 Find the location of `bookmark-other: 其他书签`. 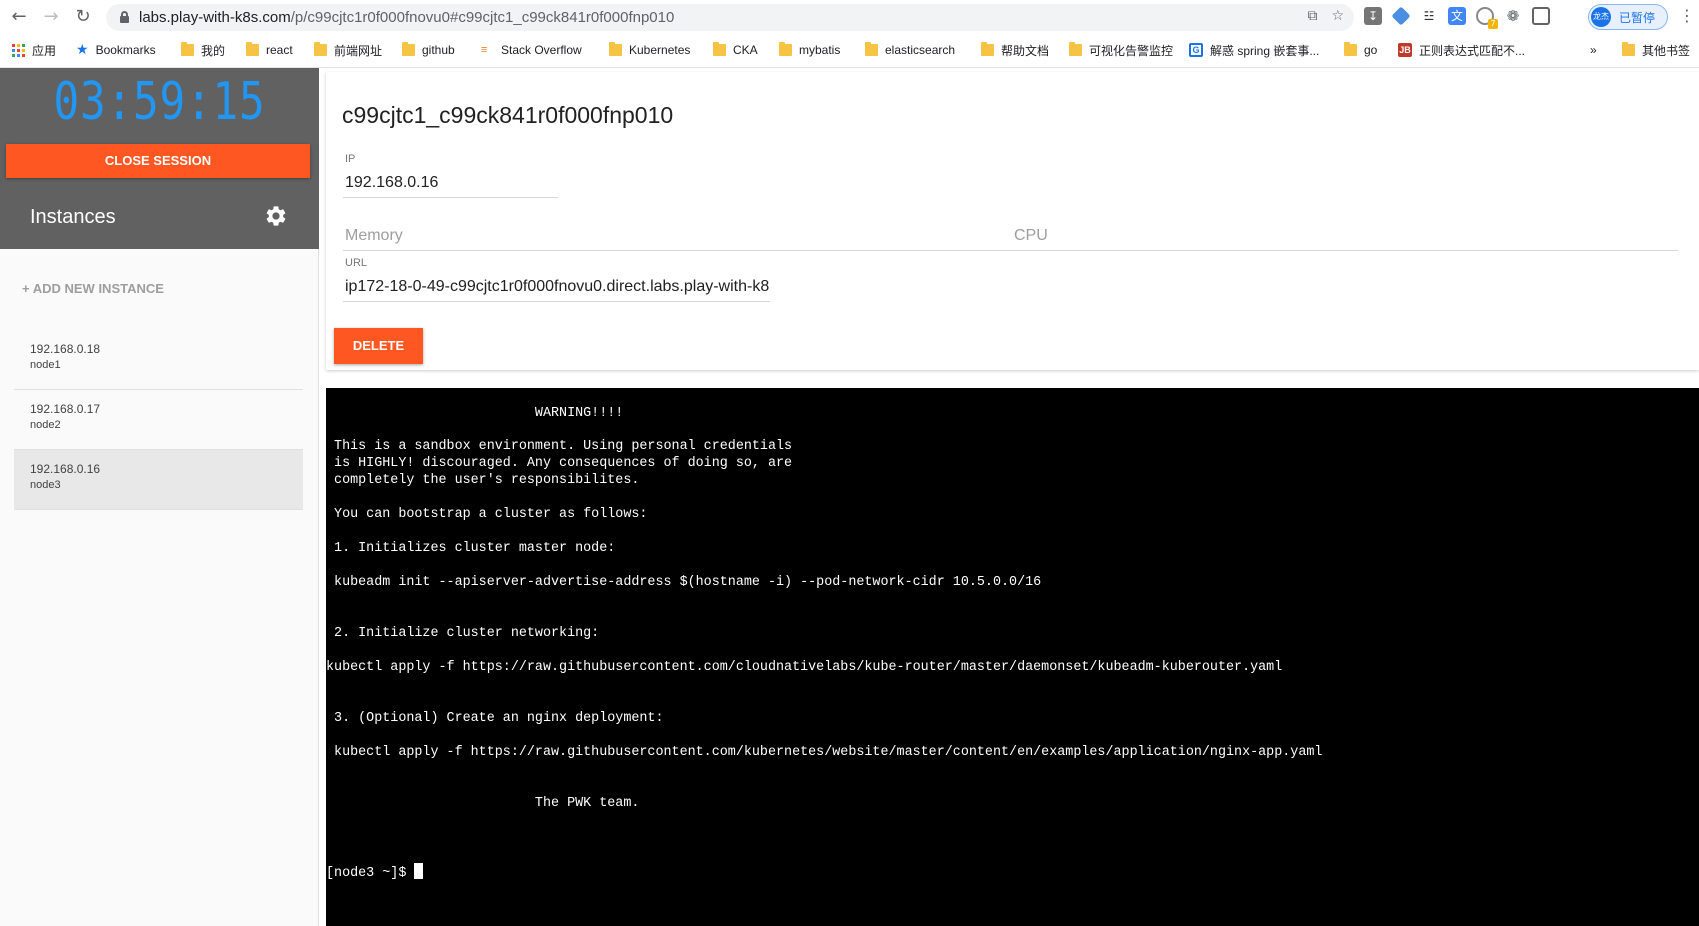

bookmark-other: 其他书签 is located at coordinates (1656, 50).